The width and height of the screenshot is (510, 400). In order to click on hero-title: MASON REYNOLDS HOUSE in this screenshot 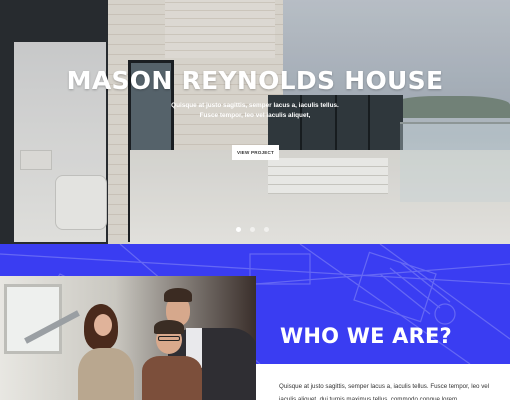, I will do `click(255, 80)`.